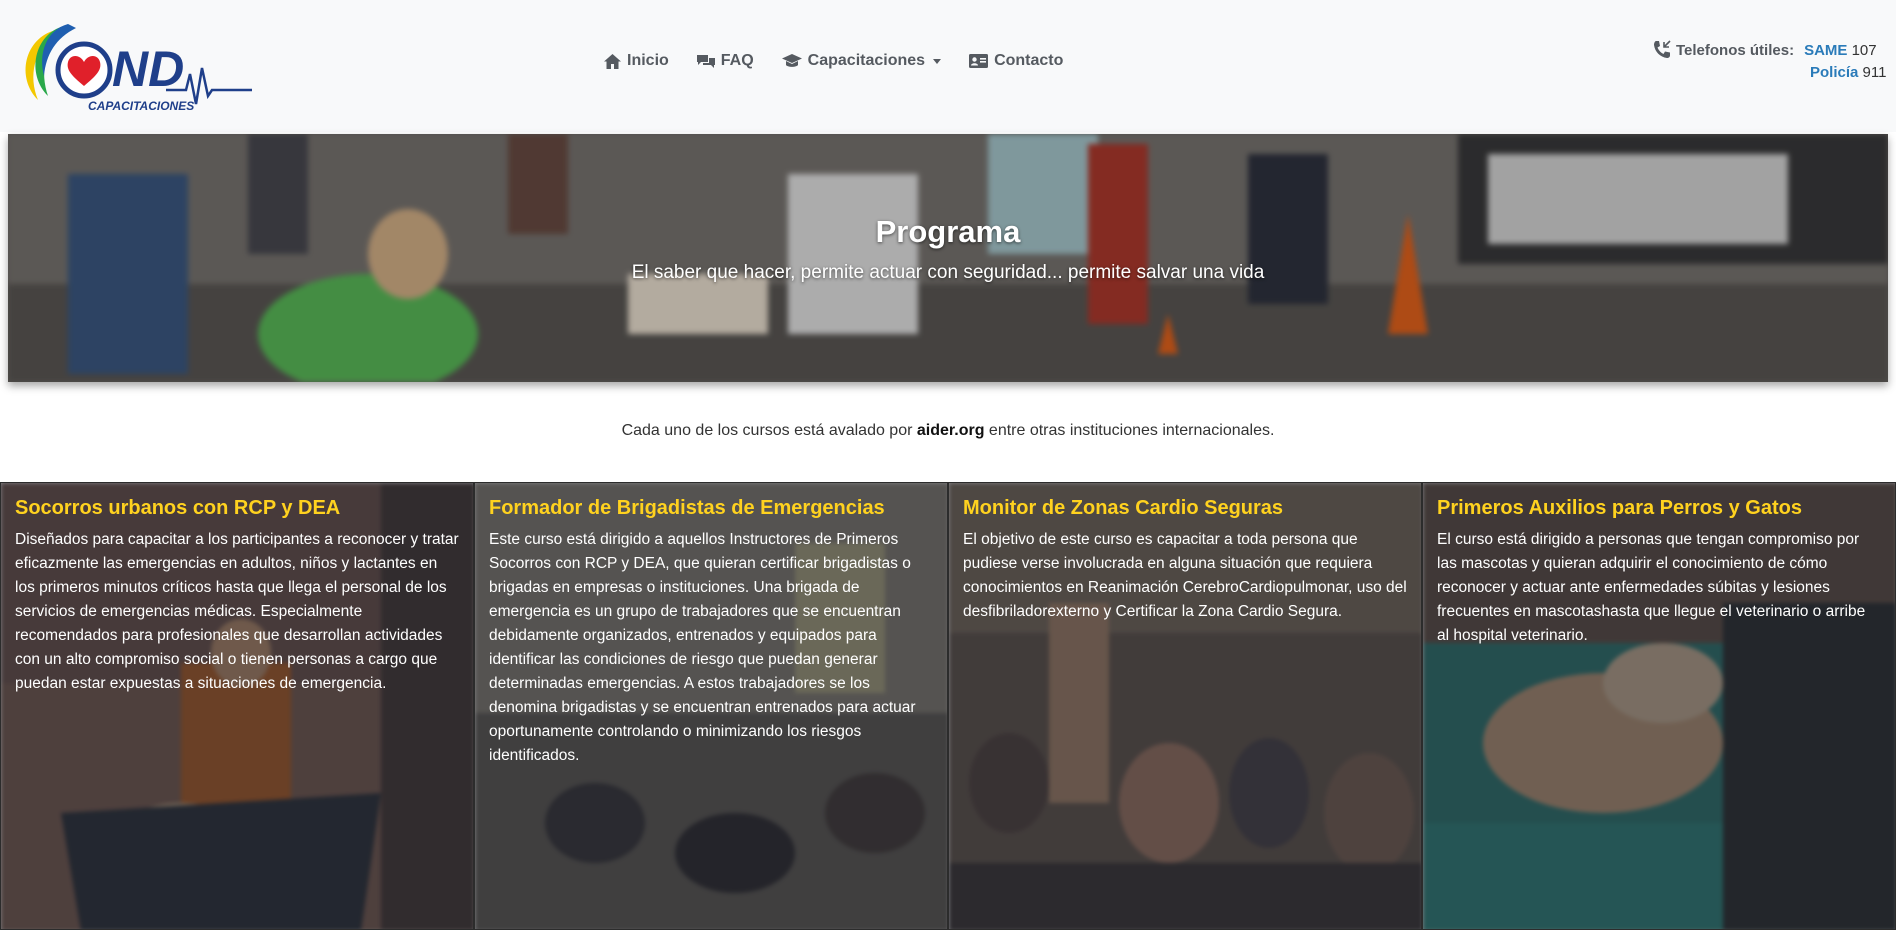 This screenshot has height=930, width=1896. I want to click on nav-item-faq: FAQ, so click(725, 61).